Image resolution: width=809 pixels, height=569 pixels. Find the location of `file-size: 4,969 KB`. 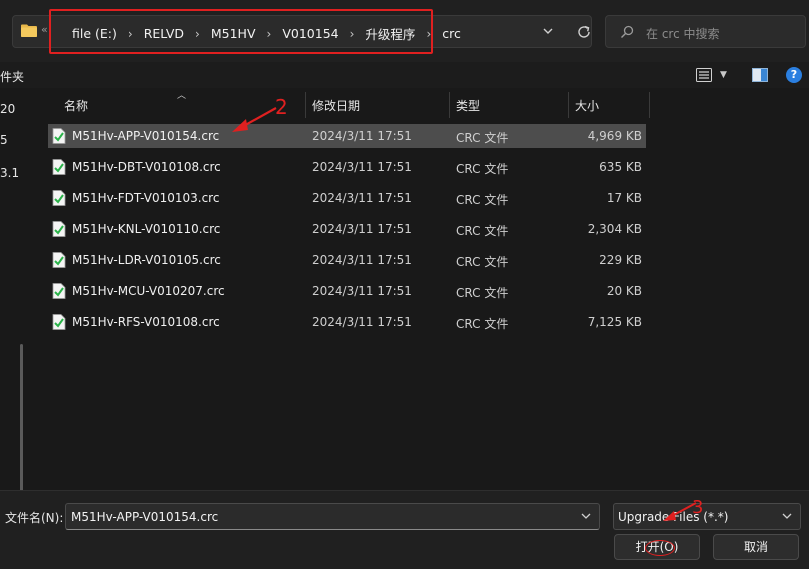

file-size: 4,969 KB is located at coordinates (614, 136).